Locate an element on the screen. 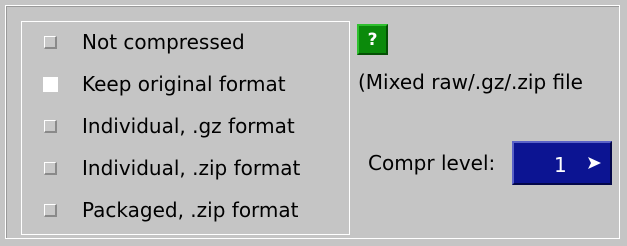 This screenshot has width=627, height=246. option-label: Individual, .gz format is located at coordinates (188, 126).